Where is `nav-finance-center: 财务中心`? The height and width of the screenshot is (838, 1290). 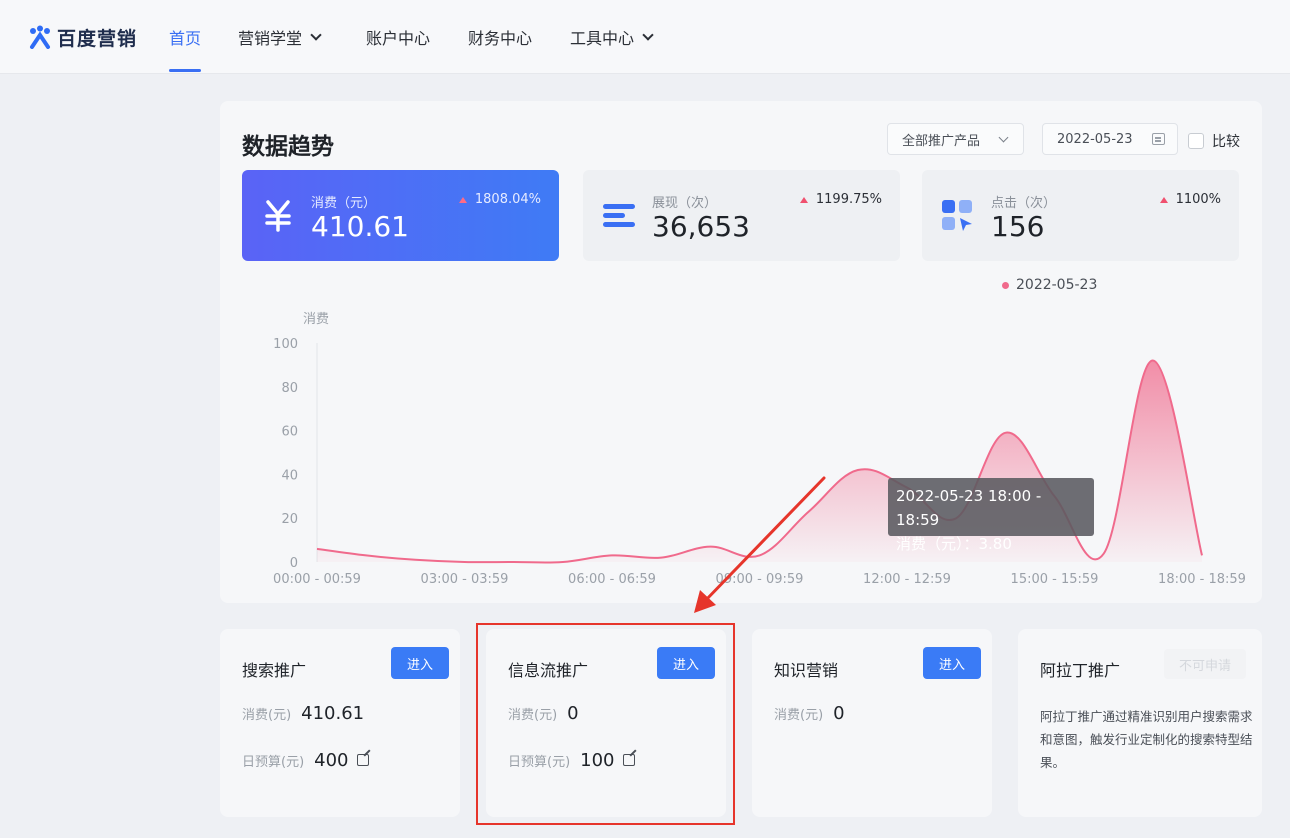
nav-finance-center: 财务中心 is located at coordinates (500, 37).